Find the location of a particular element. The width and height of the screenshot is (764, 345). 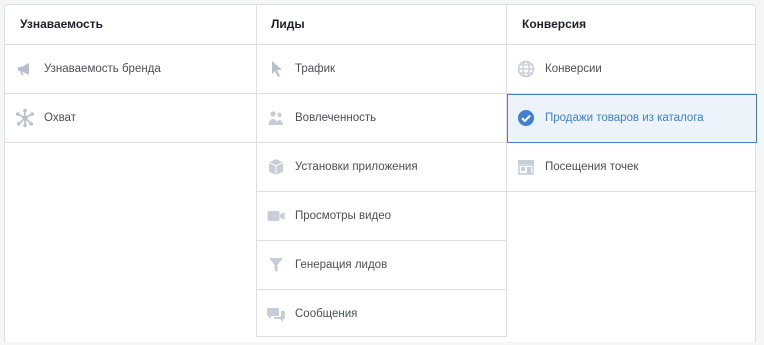

objective-label: Охват is located at coordinates (60, 118).